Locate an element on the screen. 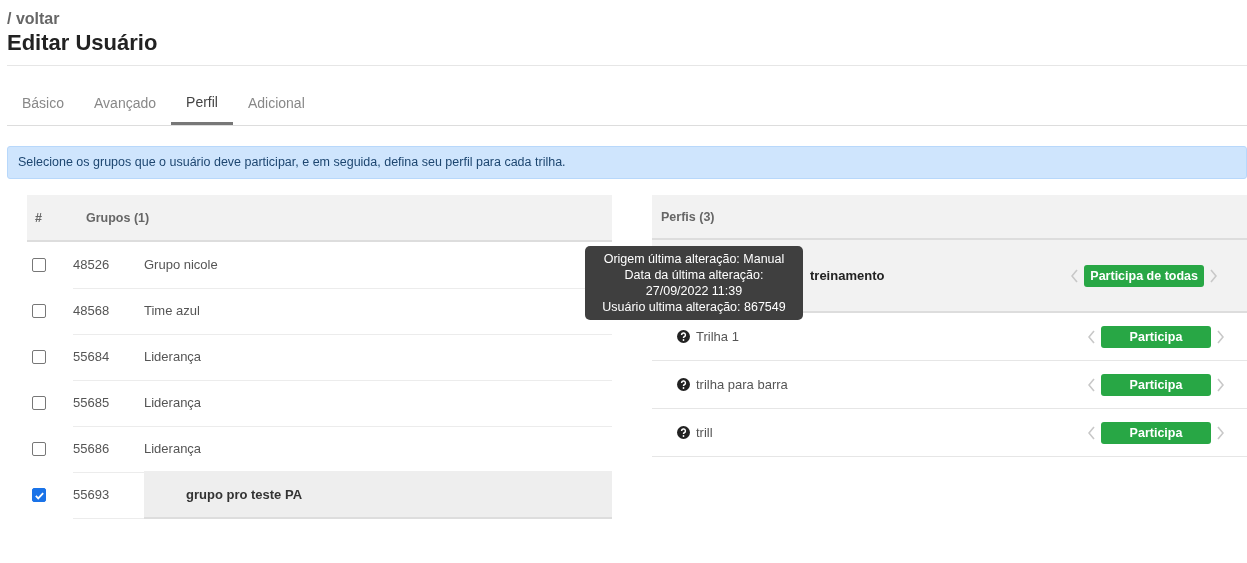 The height and width of the screenshot is (563, 1247). panel-header: Perfis (3) is located at coordinates (949, 217).